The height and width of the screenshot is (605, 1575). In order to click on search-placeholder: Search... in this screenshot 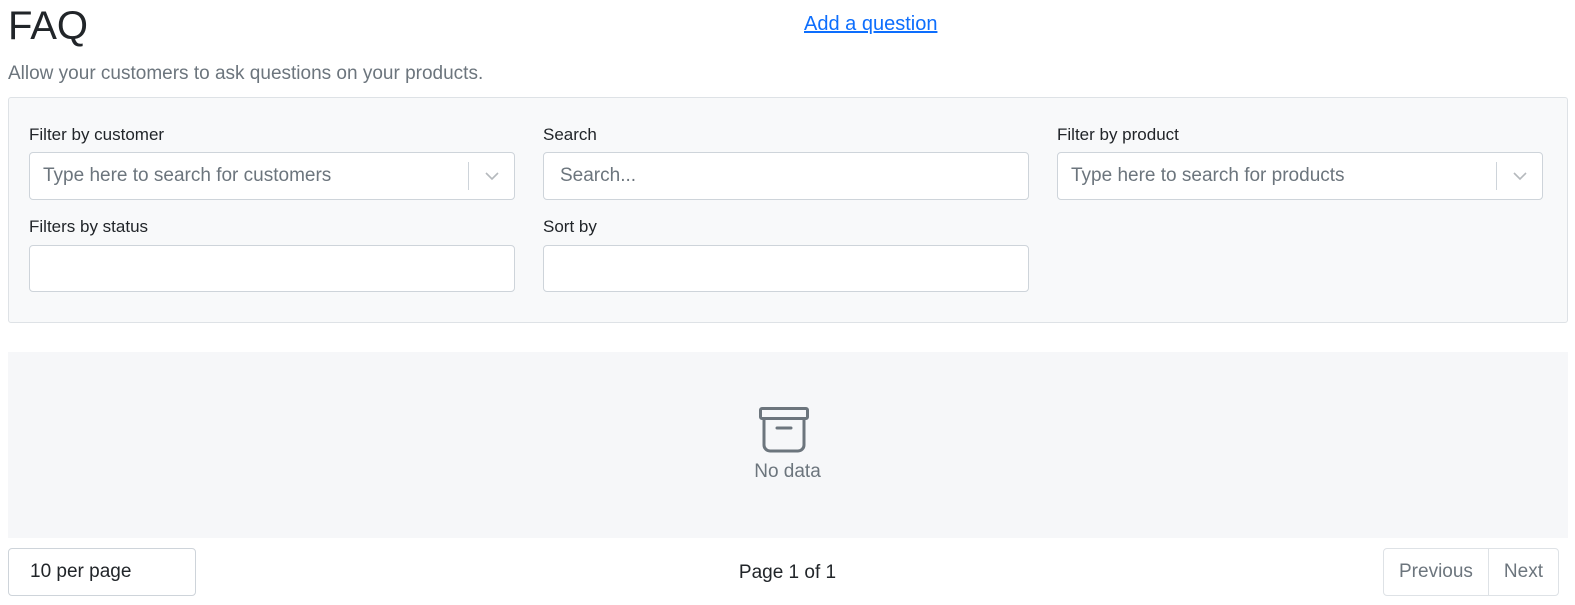, I will do `click(598, 175)`.